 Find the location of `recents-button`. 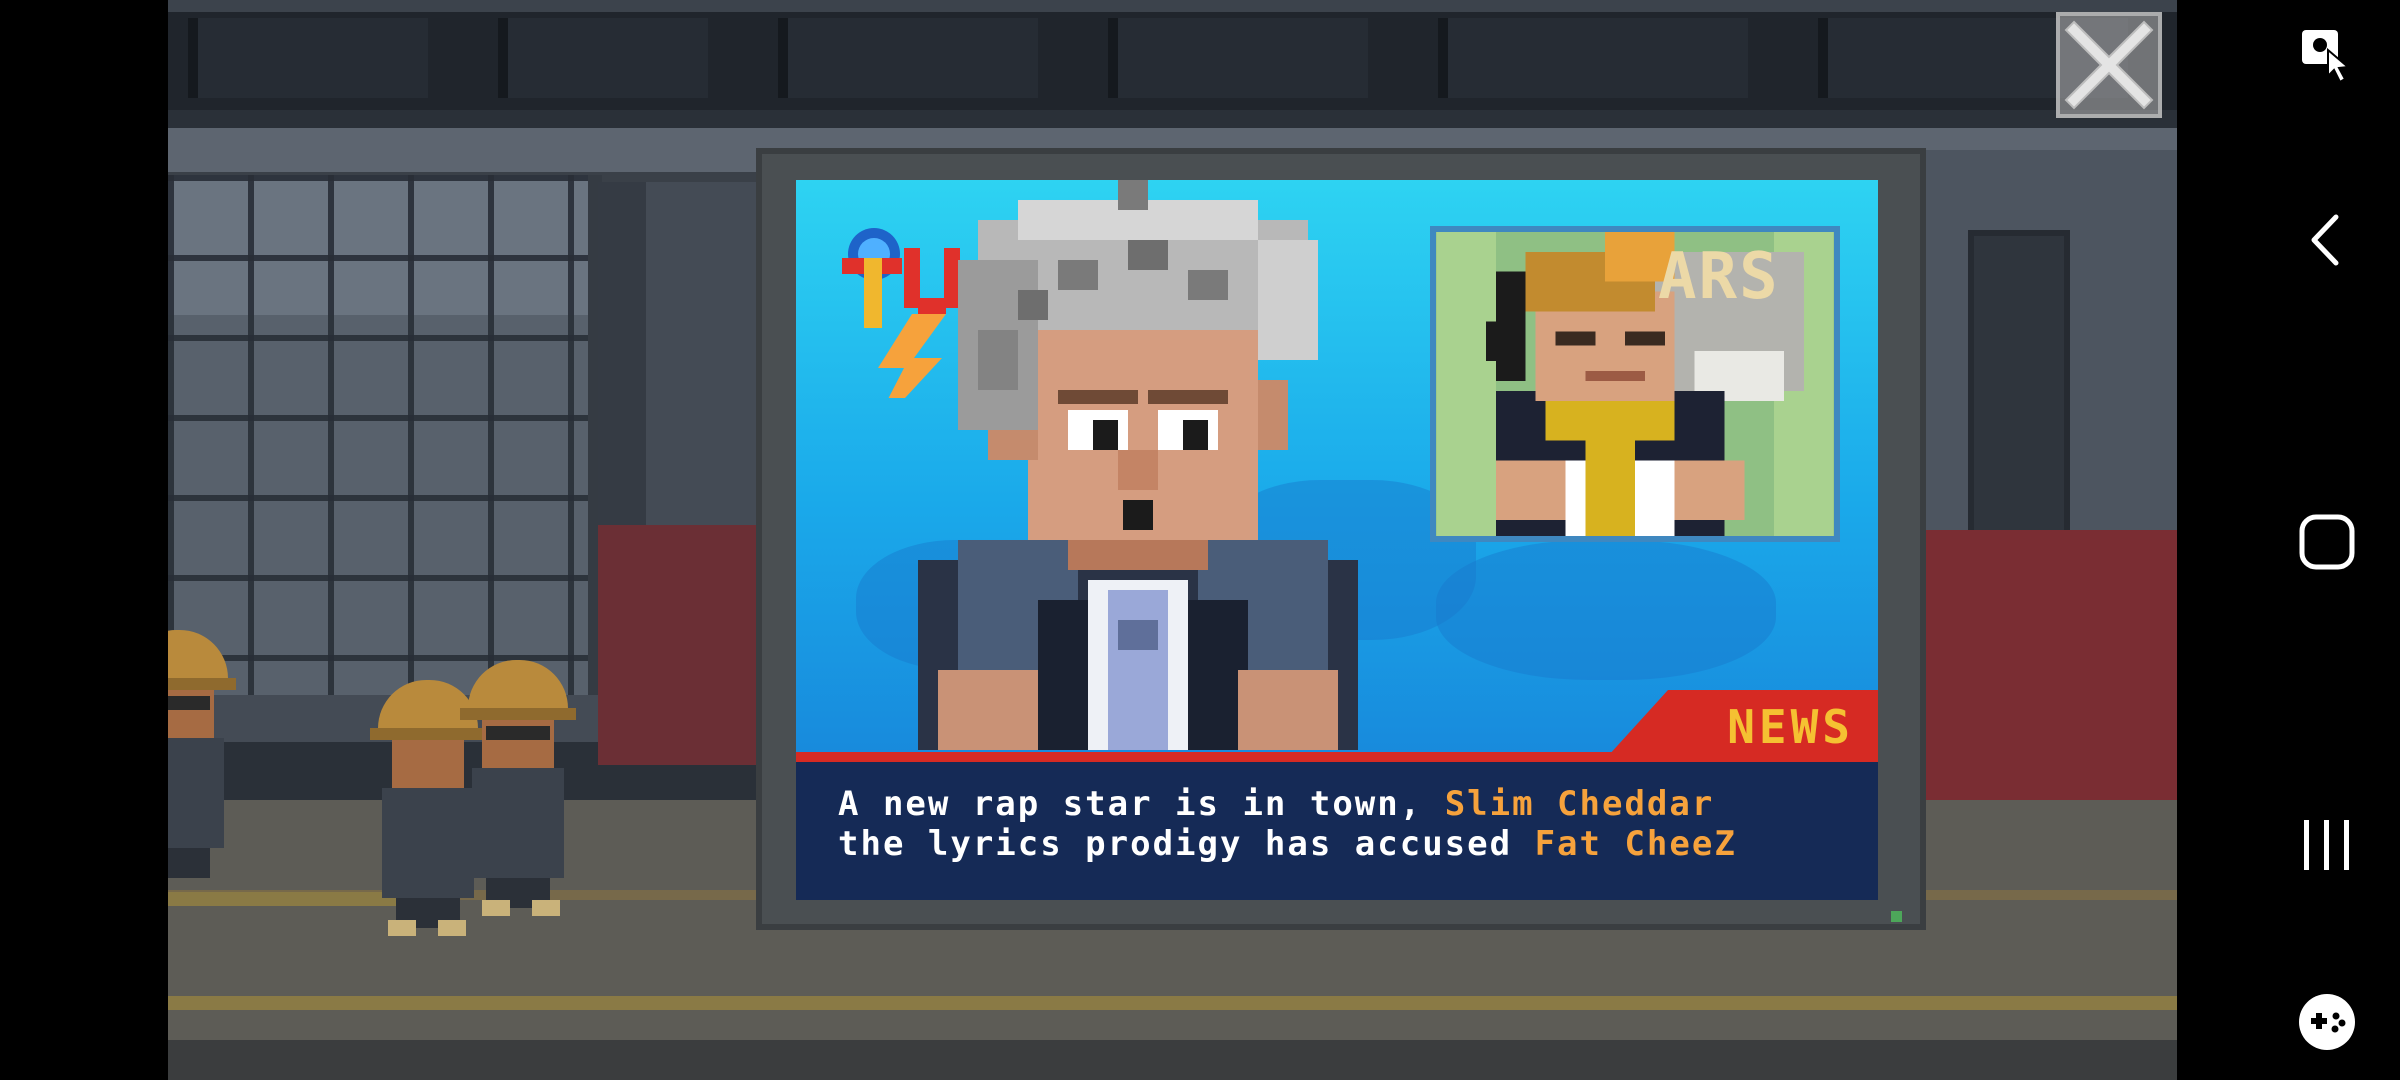

recents-button is located at coordinates (2327, 845).